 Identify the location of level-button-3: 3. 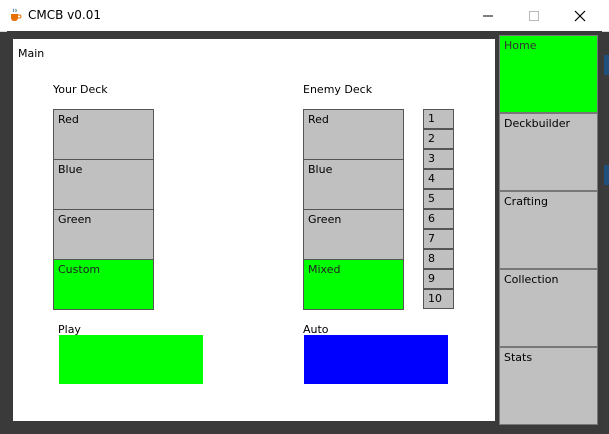
(438, 159).